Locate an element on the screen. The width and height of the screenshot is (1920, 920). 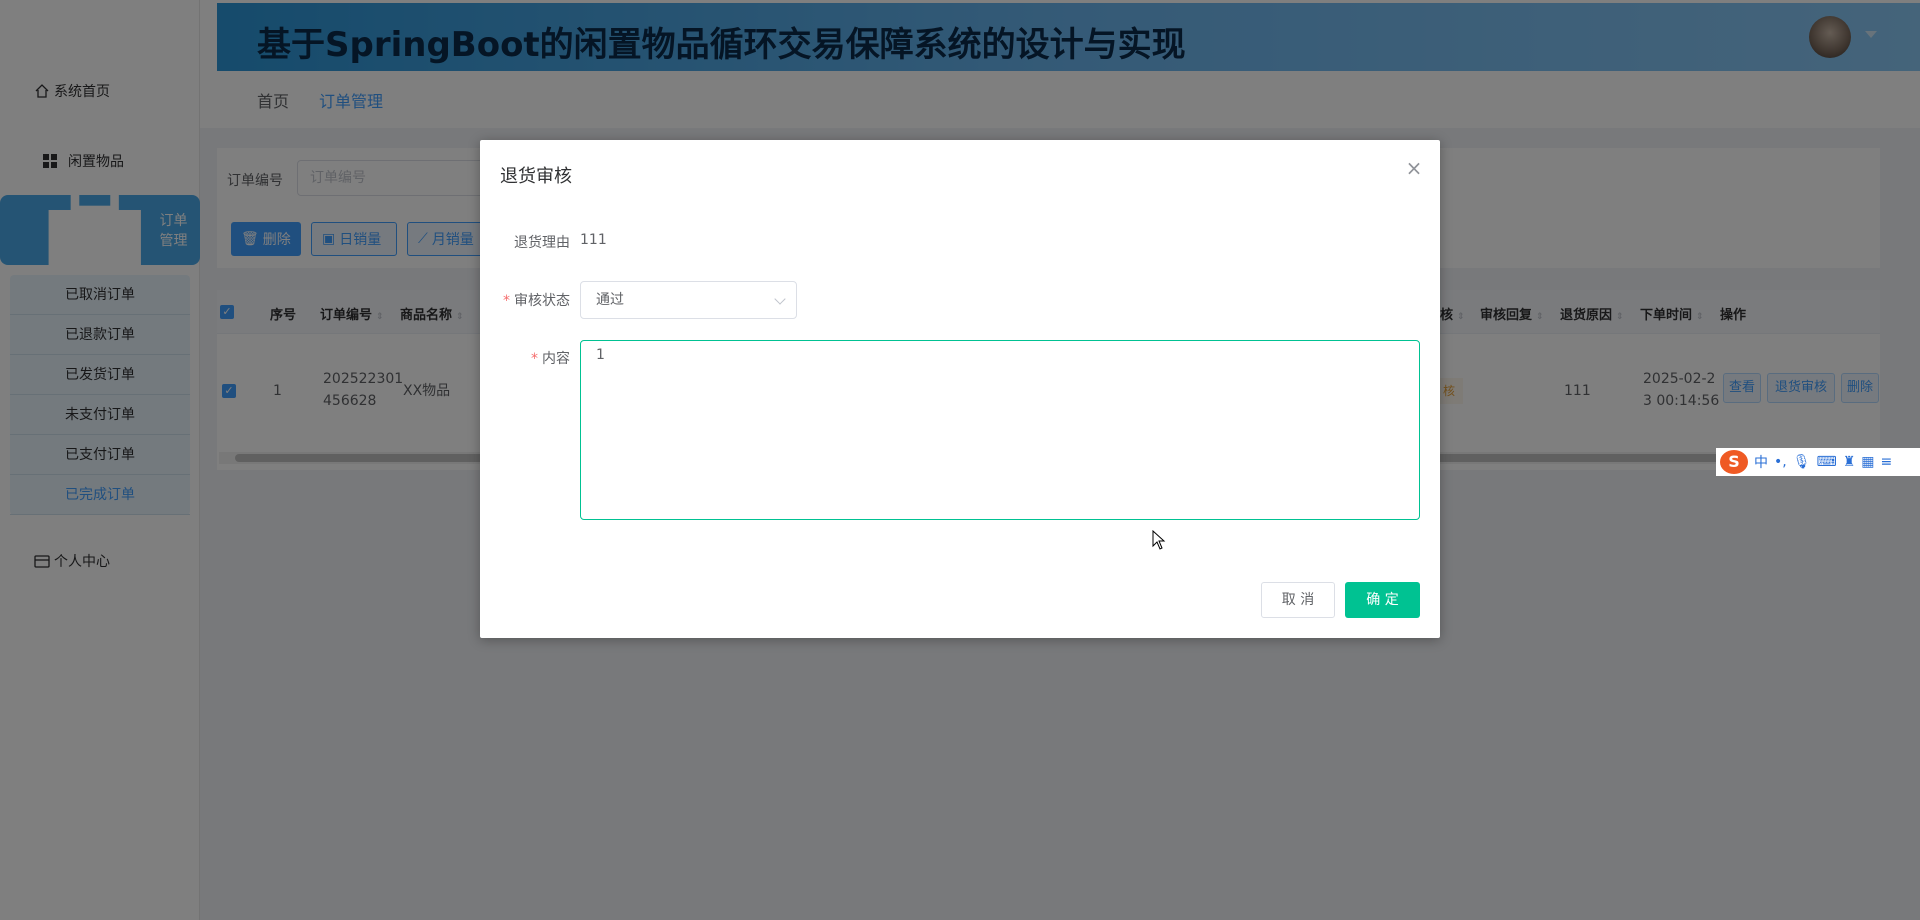
audit-status-value: 通过 is located at coordinates (610, 300).